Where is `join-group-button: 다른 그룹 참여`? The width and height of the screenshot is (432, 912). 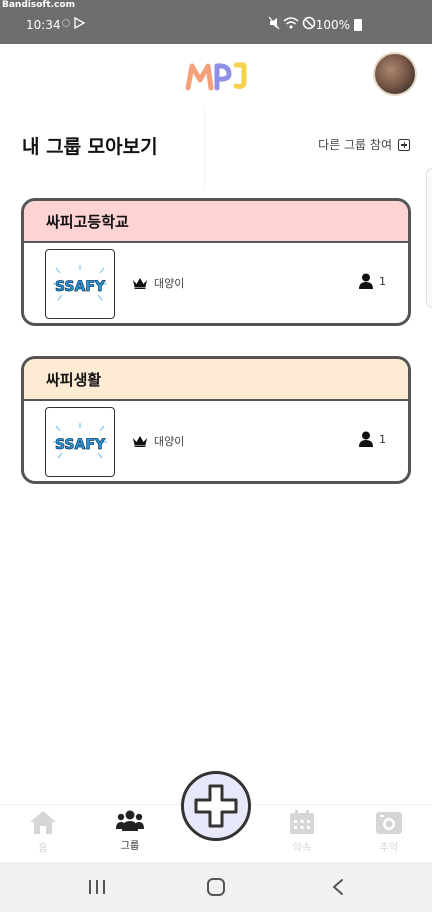
join-group-button: 다른 그룹 참여 is located at coordinates (364, 144).